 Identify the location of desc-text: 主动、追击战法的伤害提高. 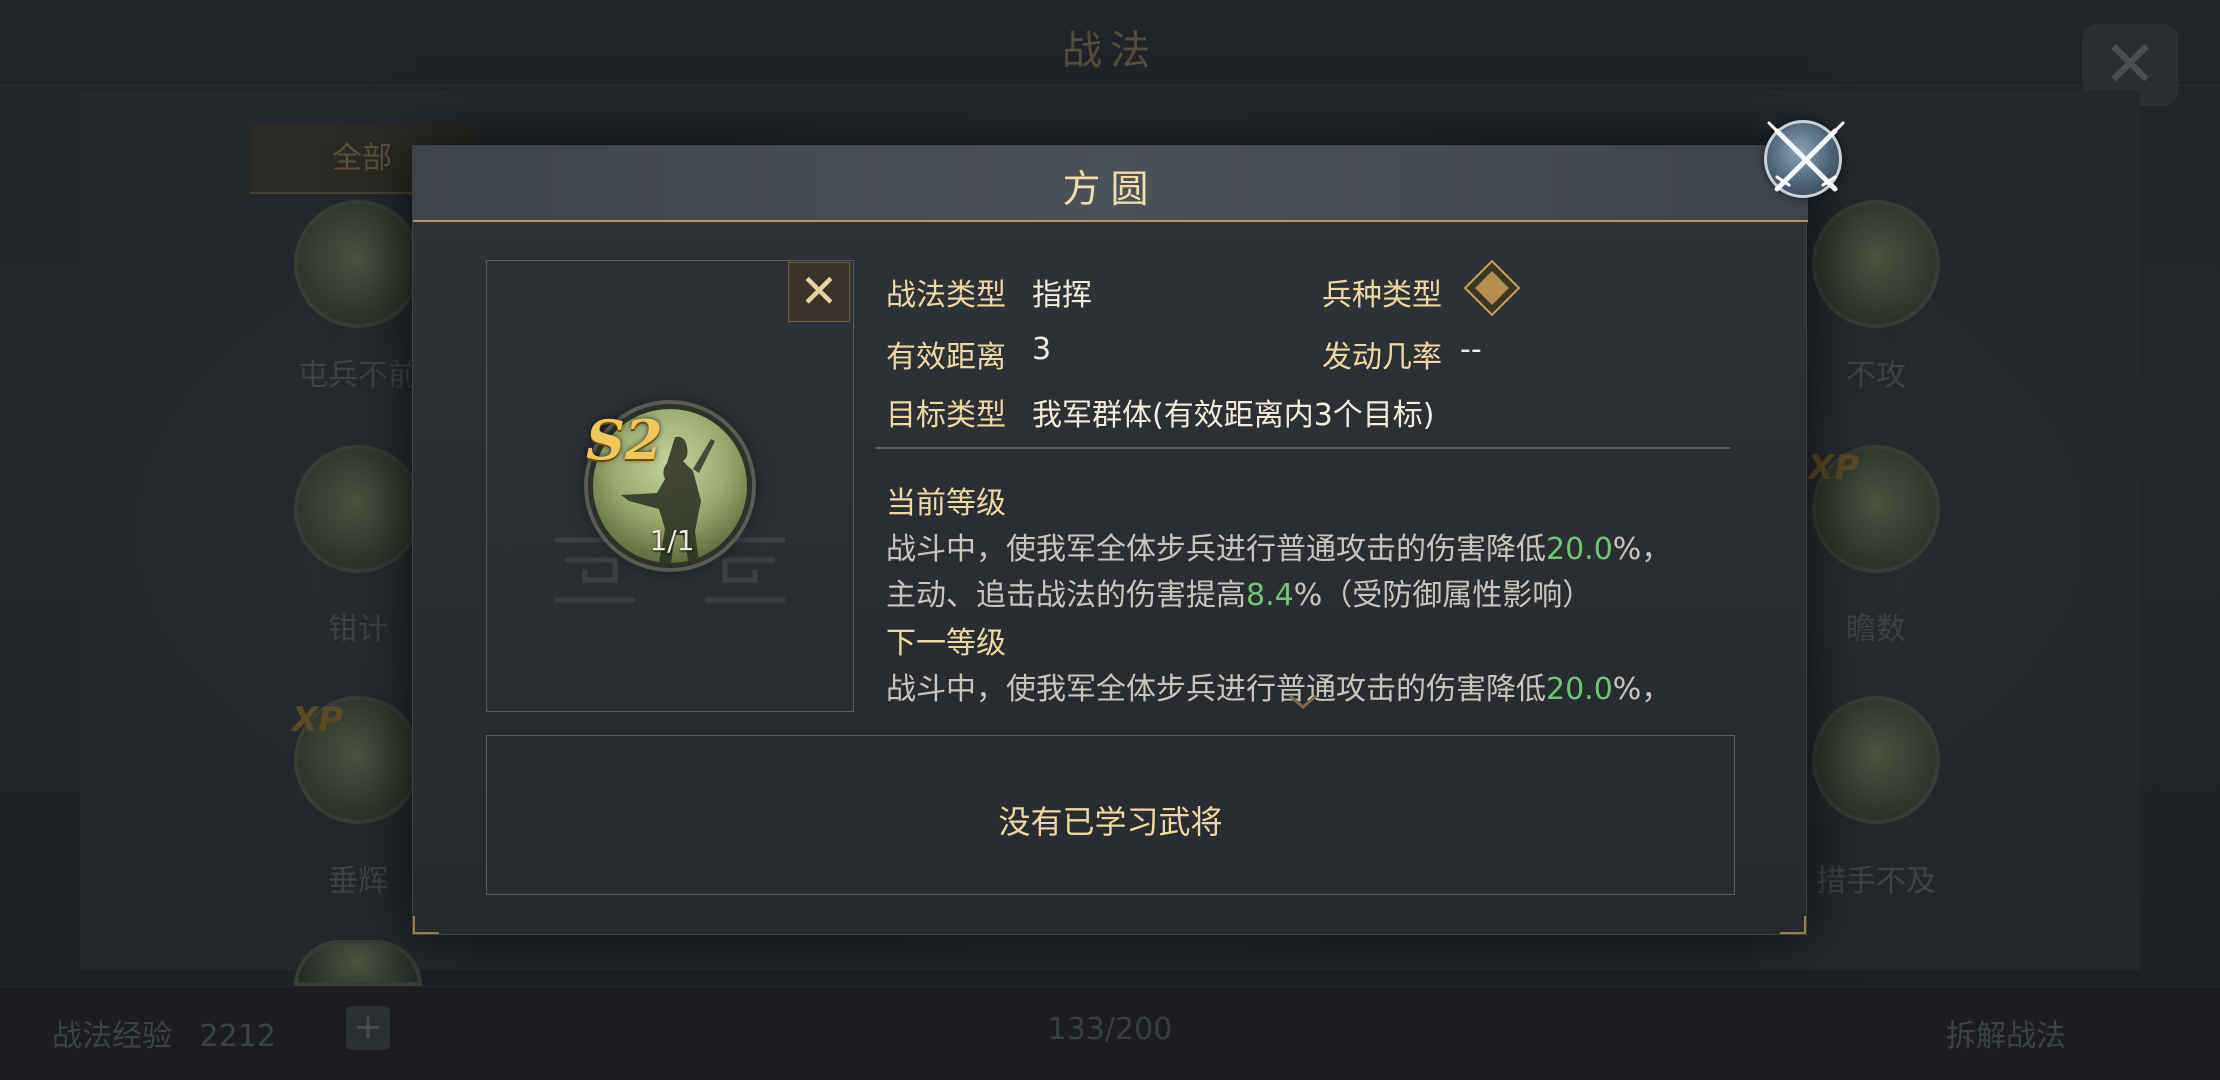
(1066, 595).